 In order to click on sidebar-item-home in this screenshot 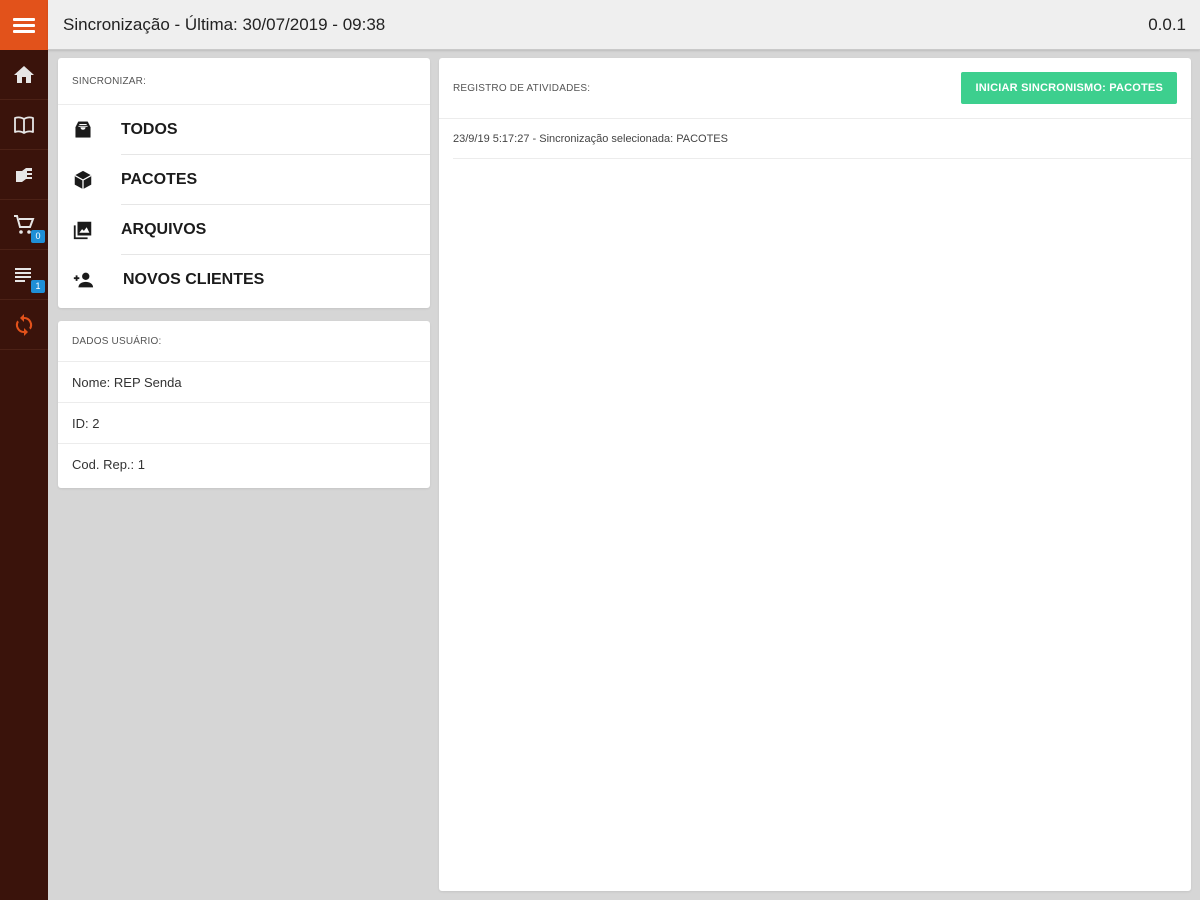, I will do `click(24, 75)`.